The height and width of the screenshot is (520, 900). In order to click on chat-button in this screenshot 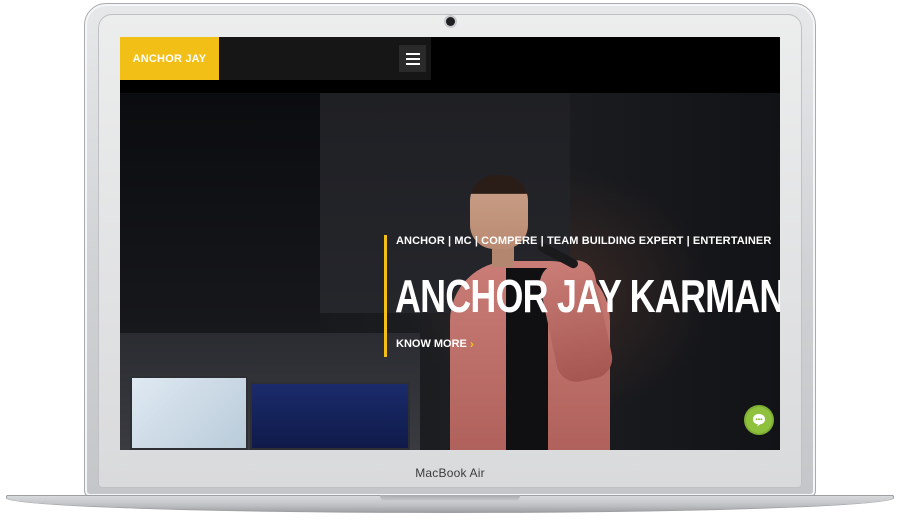, I will do `click(759, 420)`.